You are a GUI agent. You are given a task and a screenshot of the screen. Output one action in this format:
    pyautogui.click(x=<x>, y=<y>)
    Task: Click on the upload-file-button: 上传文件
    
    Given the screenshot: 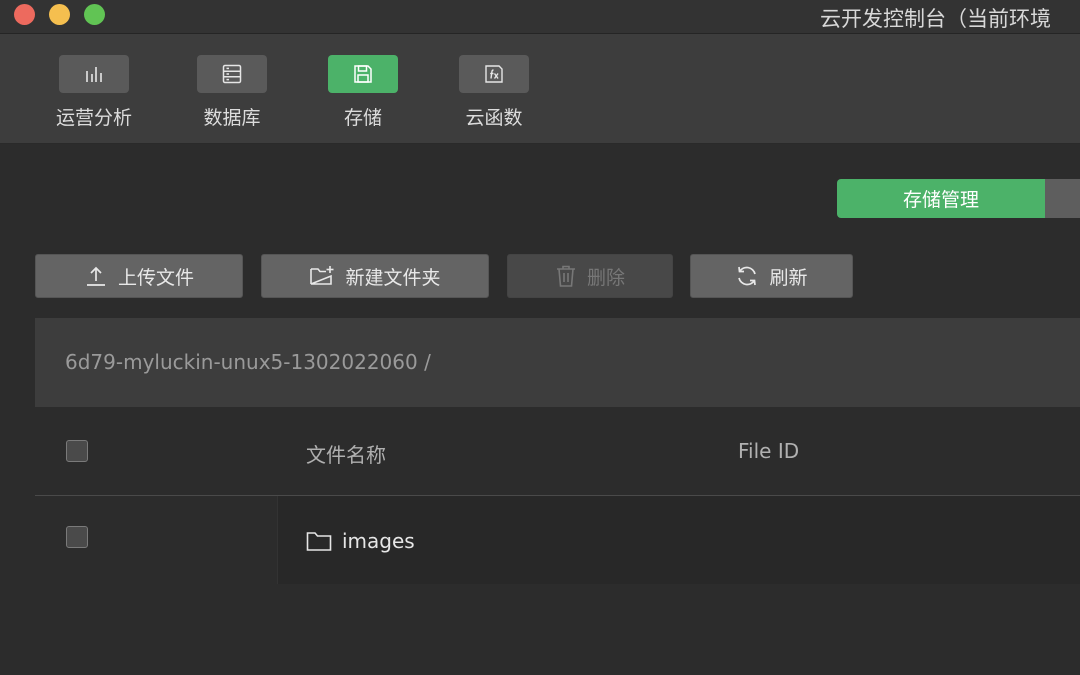 What is the action you would take?
    pyautogui.click(x=139, y=276)
    